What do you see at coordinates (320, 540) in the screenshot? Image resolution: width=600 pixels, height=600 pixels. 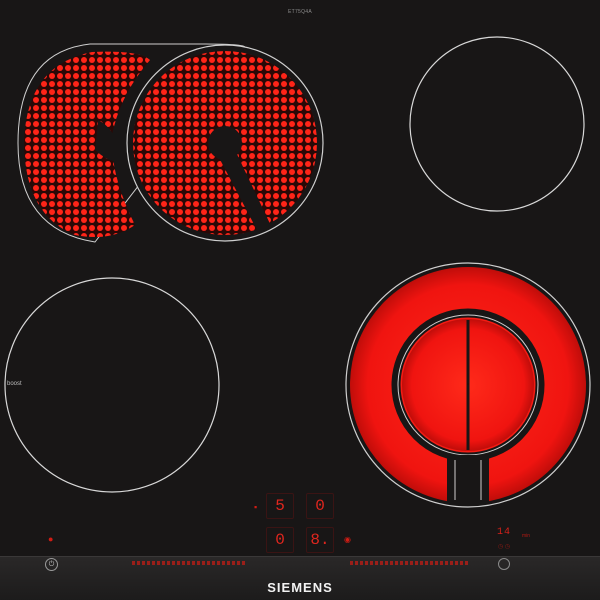 I see `power-display-bottom-right: 8.` at bounding box center [320, 540].